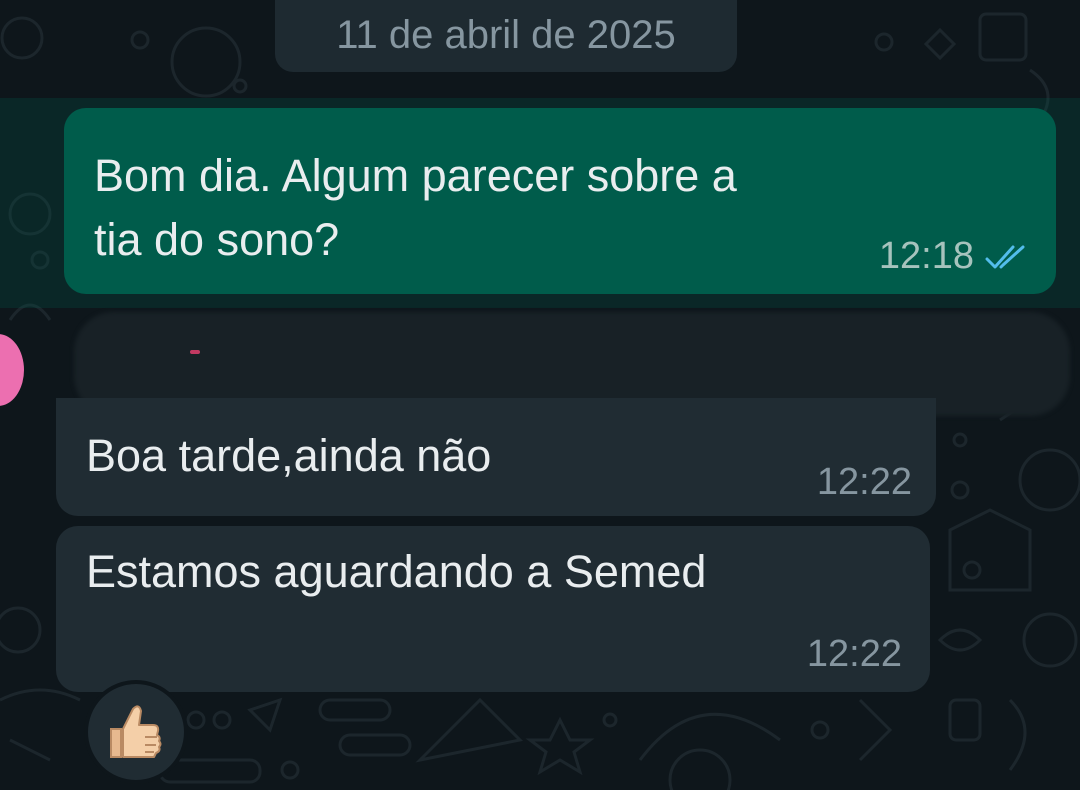  I want to click on redaction-mark, so click(195, 352).